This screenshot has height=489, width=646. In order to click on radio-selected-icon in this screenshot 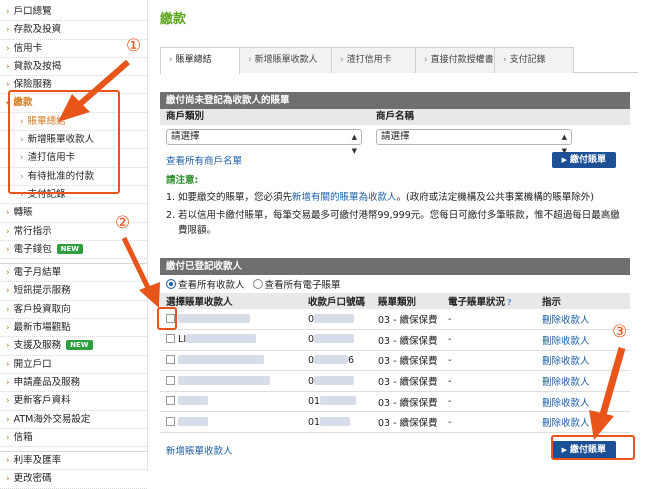, I will do `click(171, 284)`.